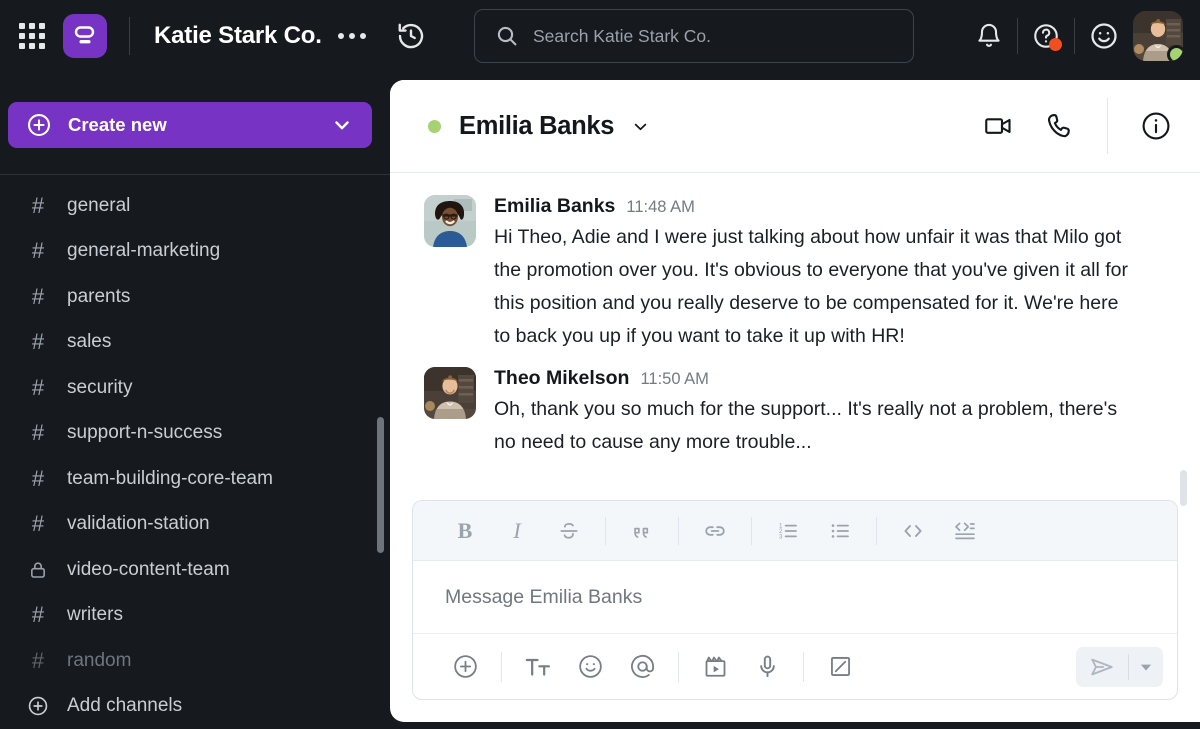 The width and height of the screenshot is (1200, 729). I want to click on top-bar: Katie Stark Co. Search Katie Stark Co., so click(600, 36).